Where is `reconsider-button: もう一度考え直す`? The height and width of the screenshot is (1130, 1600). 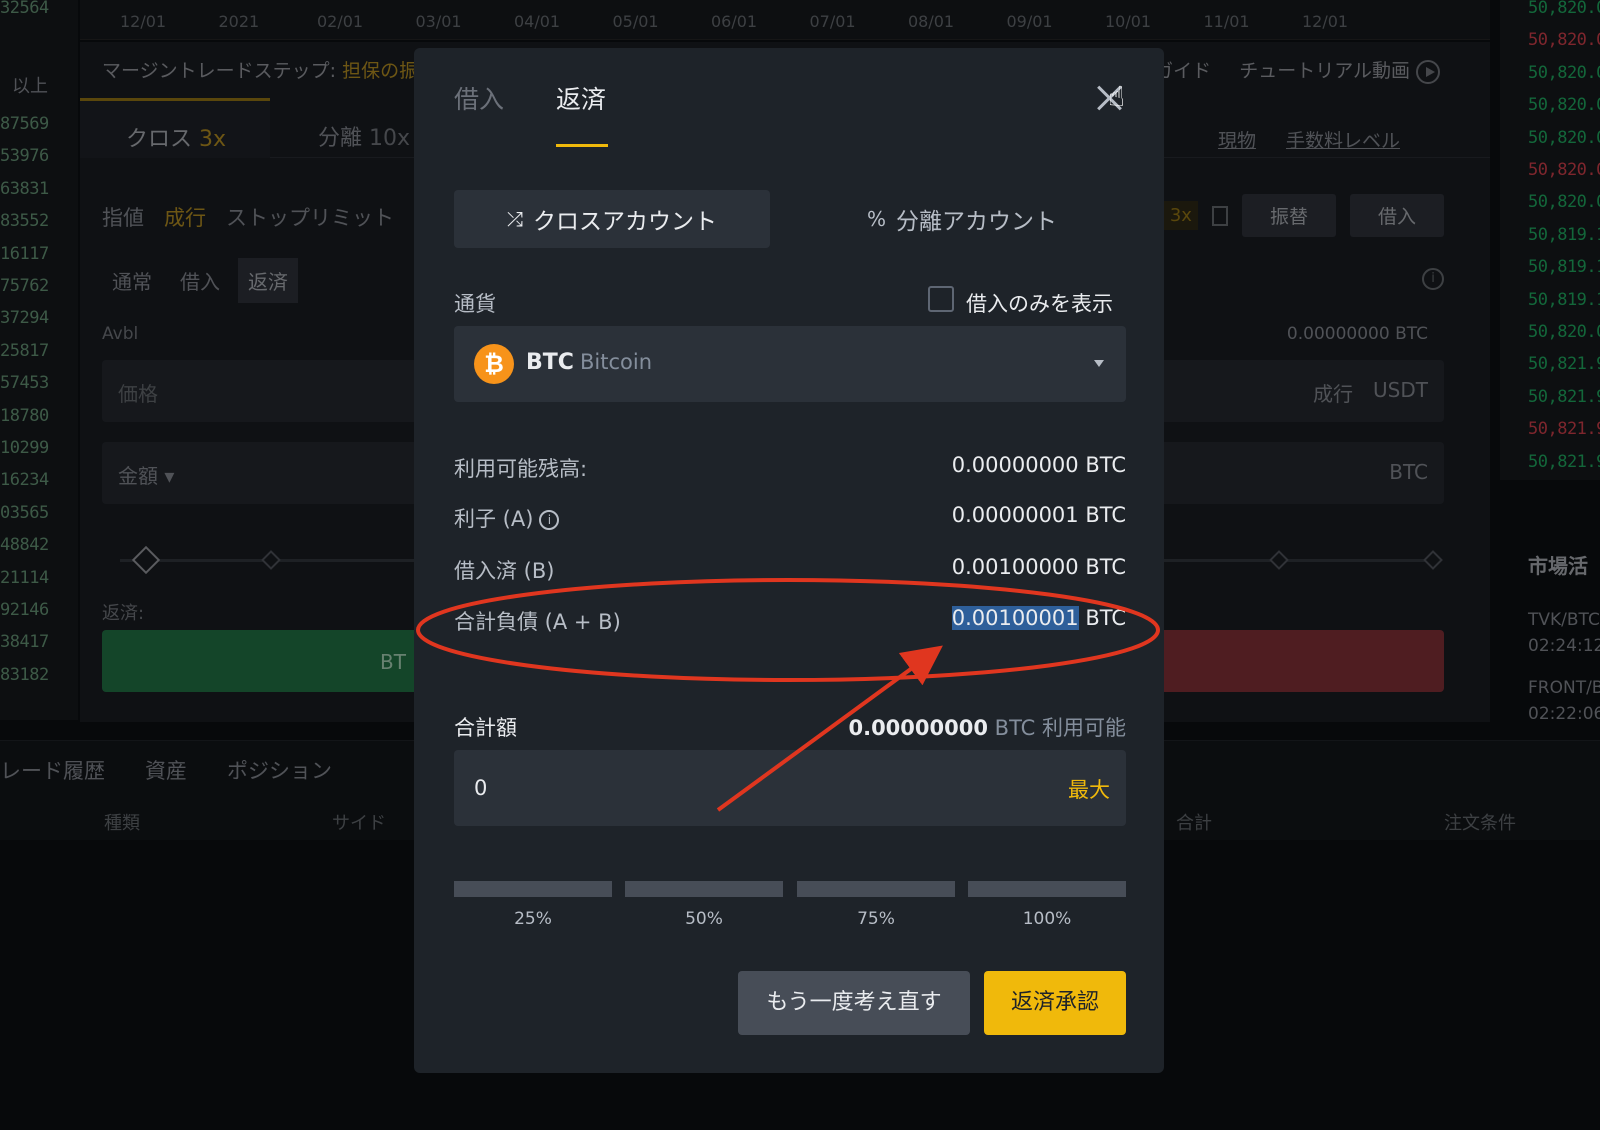
reconsider-button: もう一度考え直す is located at coordinates (854, 1003).